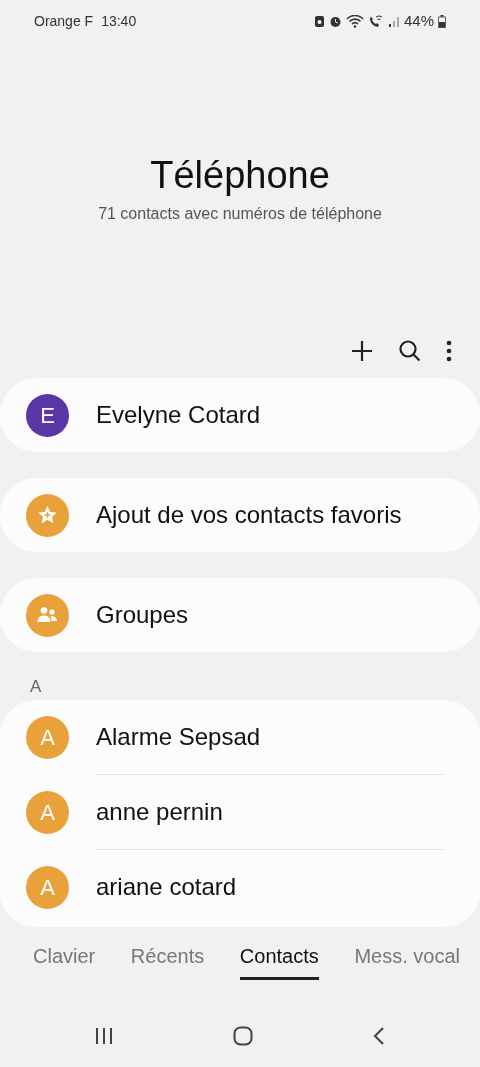 The image size is (480, 1067). I want to click on avatar: E, so click(47, 415).